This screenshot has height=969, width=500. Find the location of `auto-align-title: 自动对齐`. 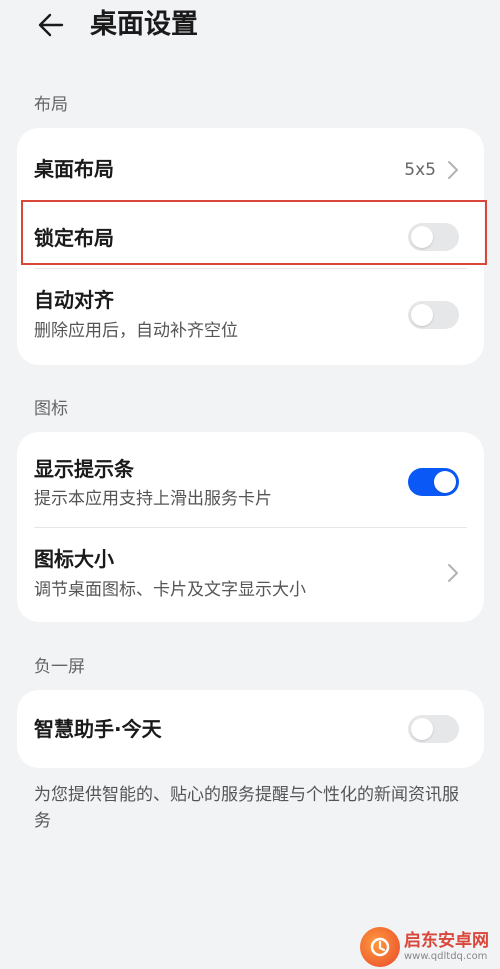

auto-align-title: 自动对齐 is located at coordinates (74, 300).